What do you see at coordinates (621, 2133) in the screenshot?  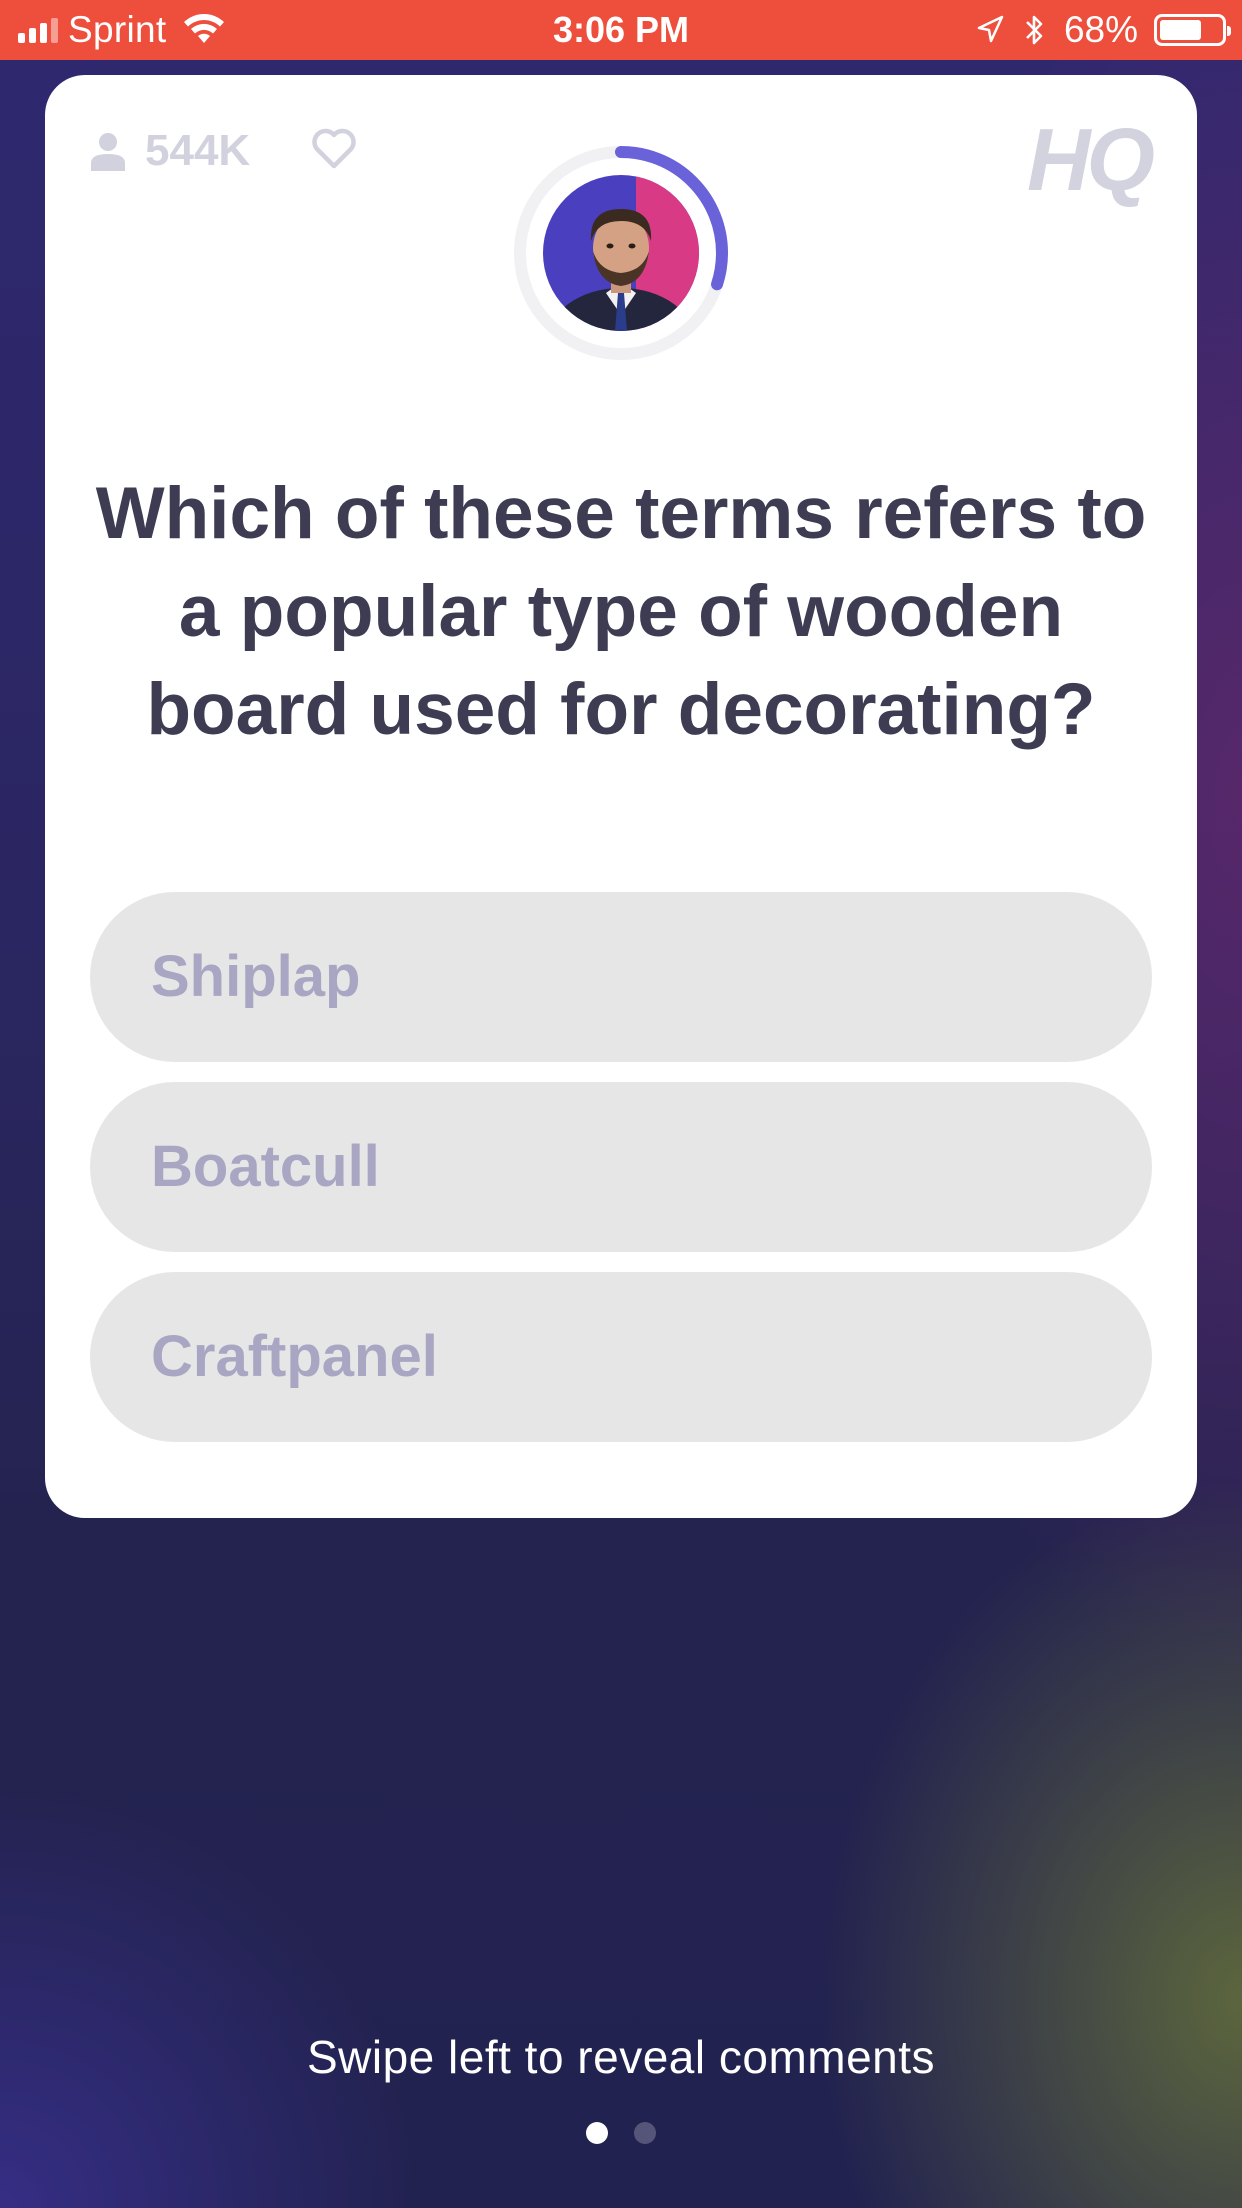 I see `page-indicator` at bounding box center [621, 2133].